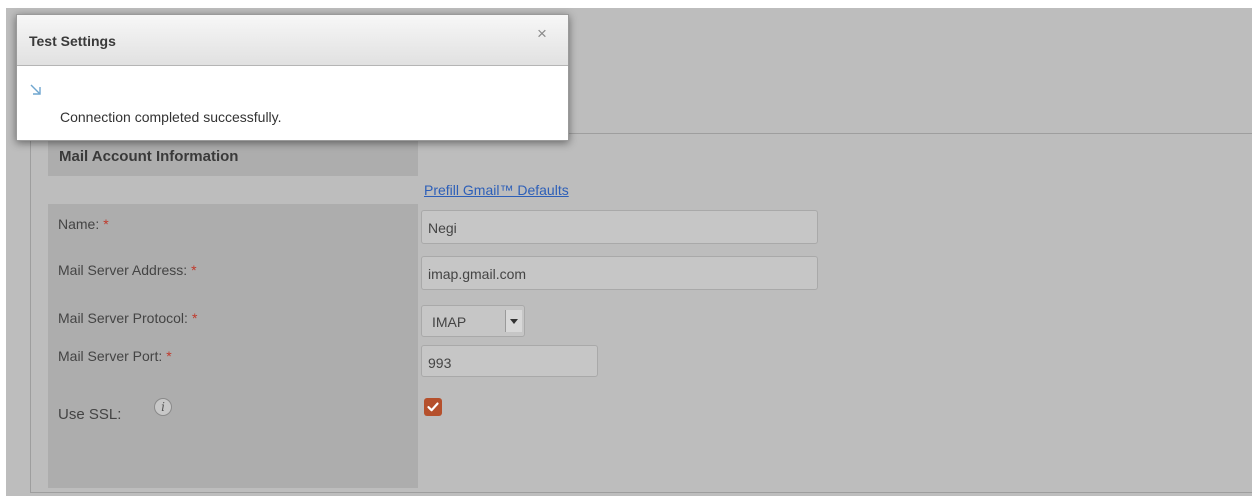 Image resolution: width=1252 pixels, height=496 pixels. What do you see at coordinates (123, 270) in the screenshot?
I see `server-address-label-text: Mail Server Address:` at bounding box center [123, 270].